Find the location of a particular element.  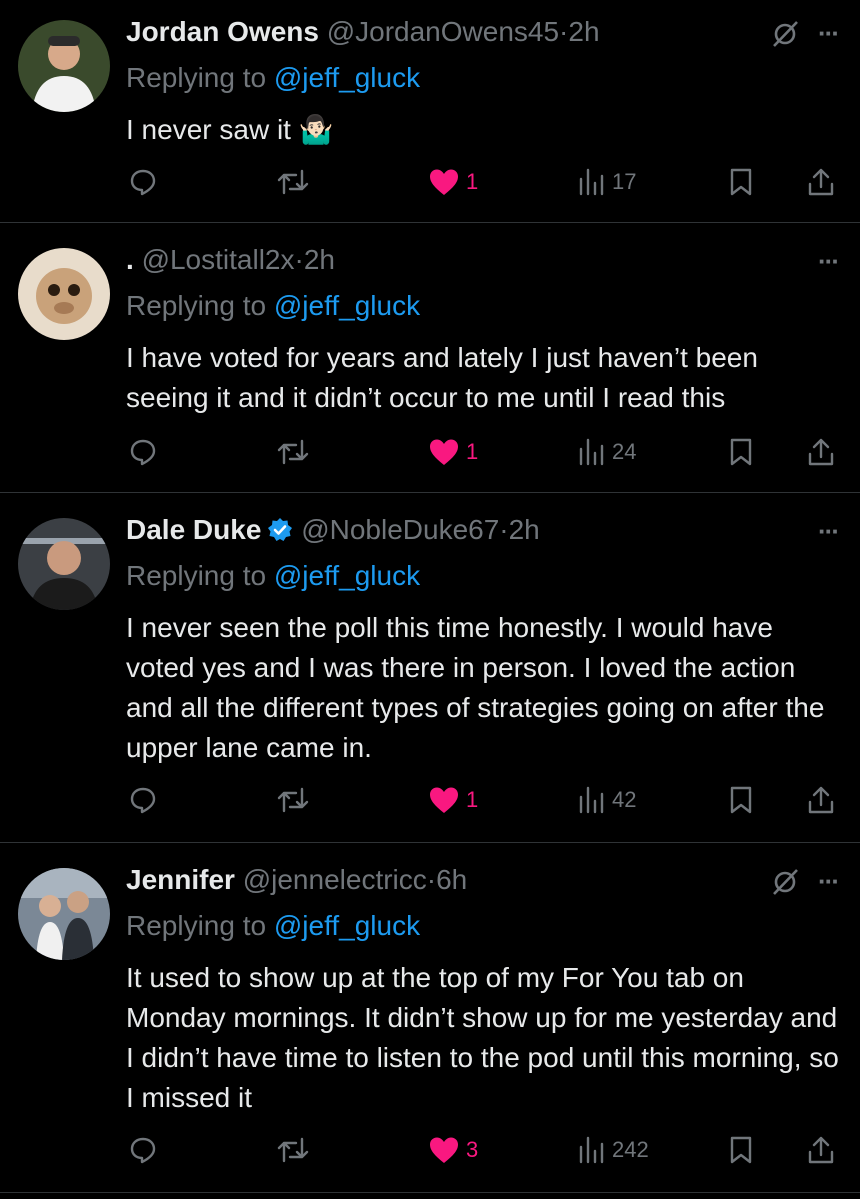

author-name: Jordan Owens is located at coordinates (222, 31).